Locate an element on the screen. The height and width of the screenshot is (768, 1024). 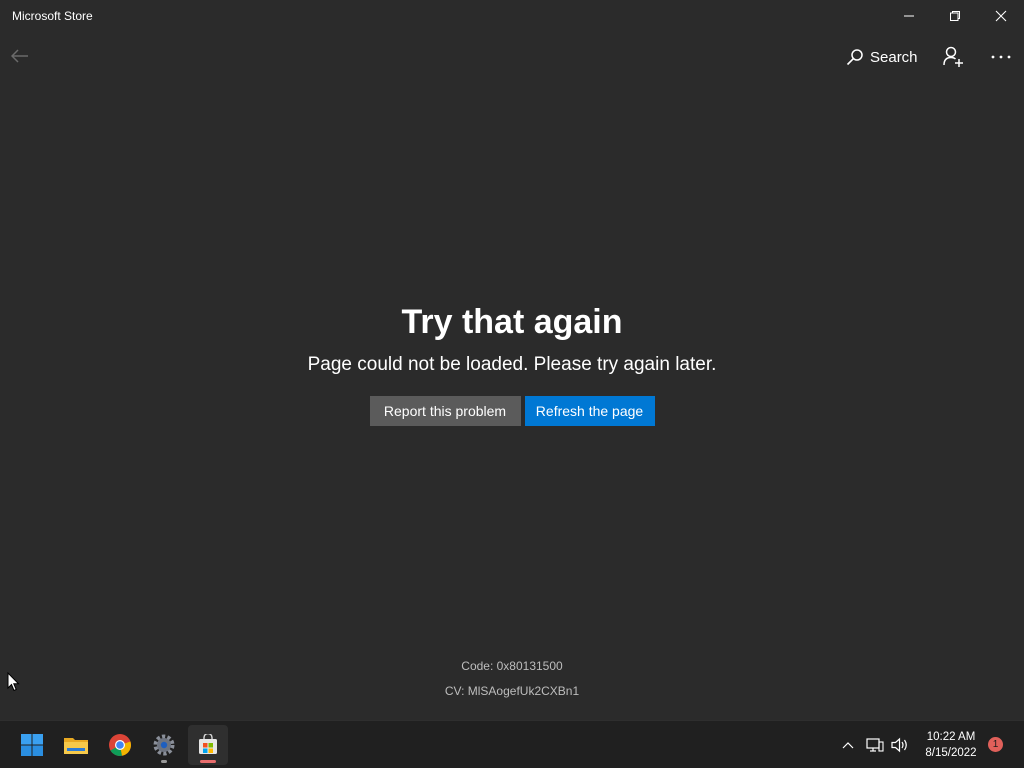
chrome-icon is located at coordinates (120, 745).